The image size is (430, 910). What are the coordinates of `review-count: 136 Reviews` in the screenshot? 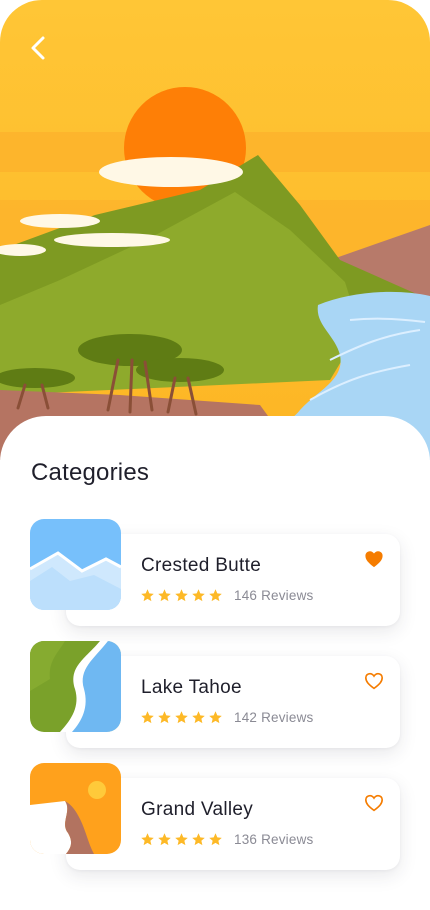 It's located at (274, 839).